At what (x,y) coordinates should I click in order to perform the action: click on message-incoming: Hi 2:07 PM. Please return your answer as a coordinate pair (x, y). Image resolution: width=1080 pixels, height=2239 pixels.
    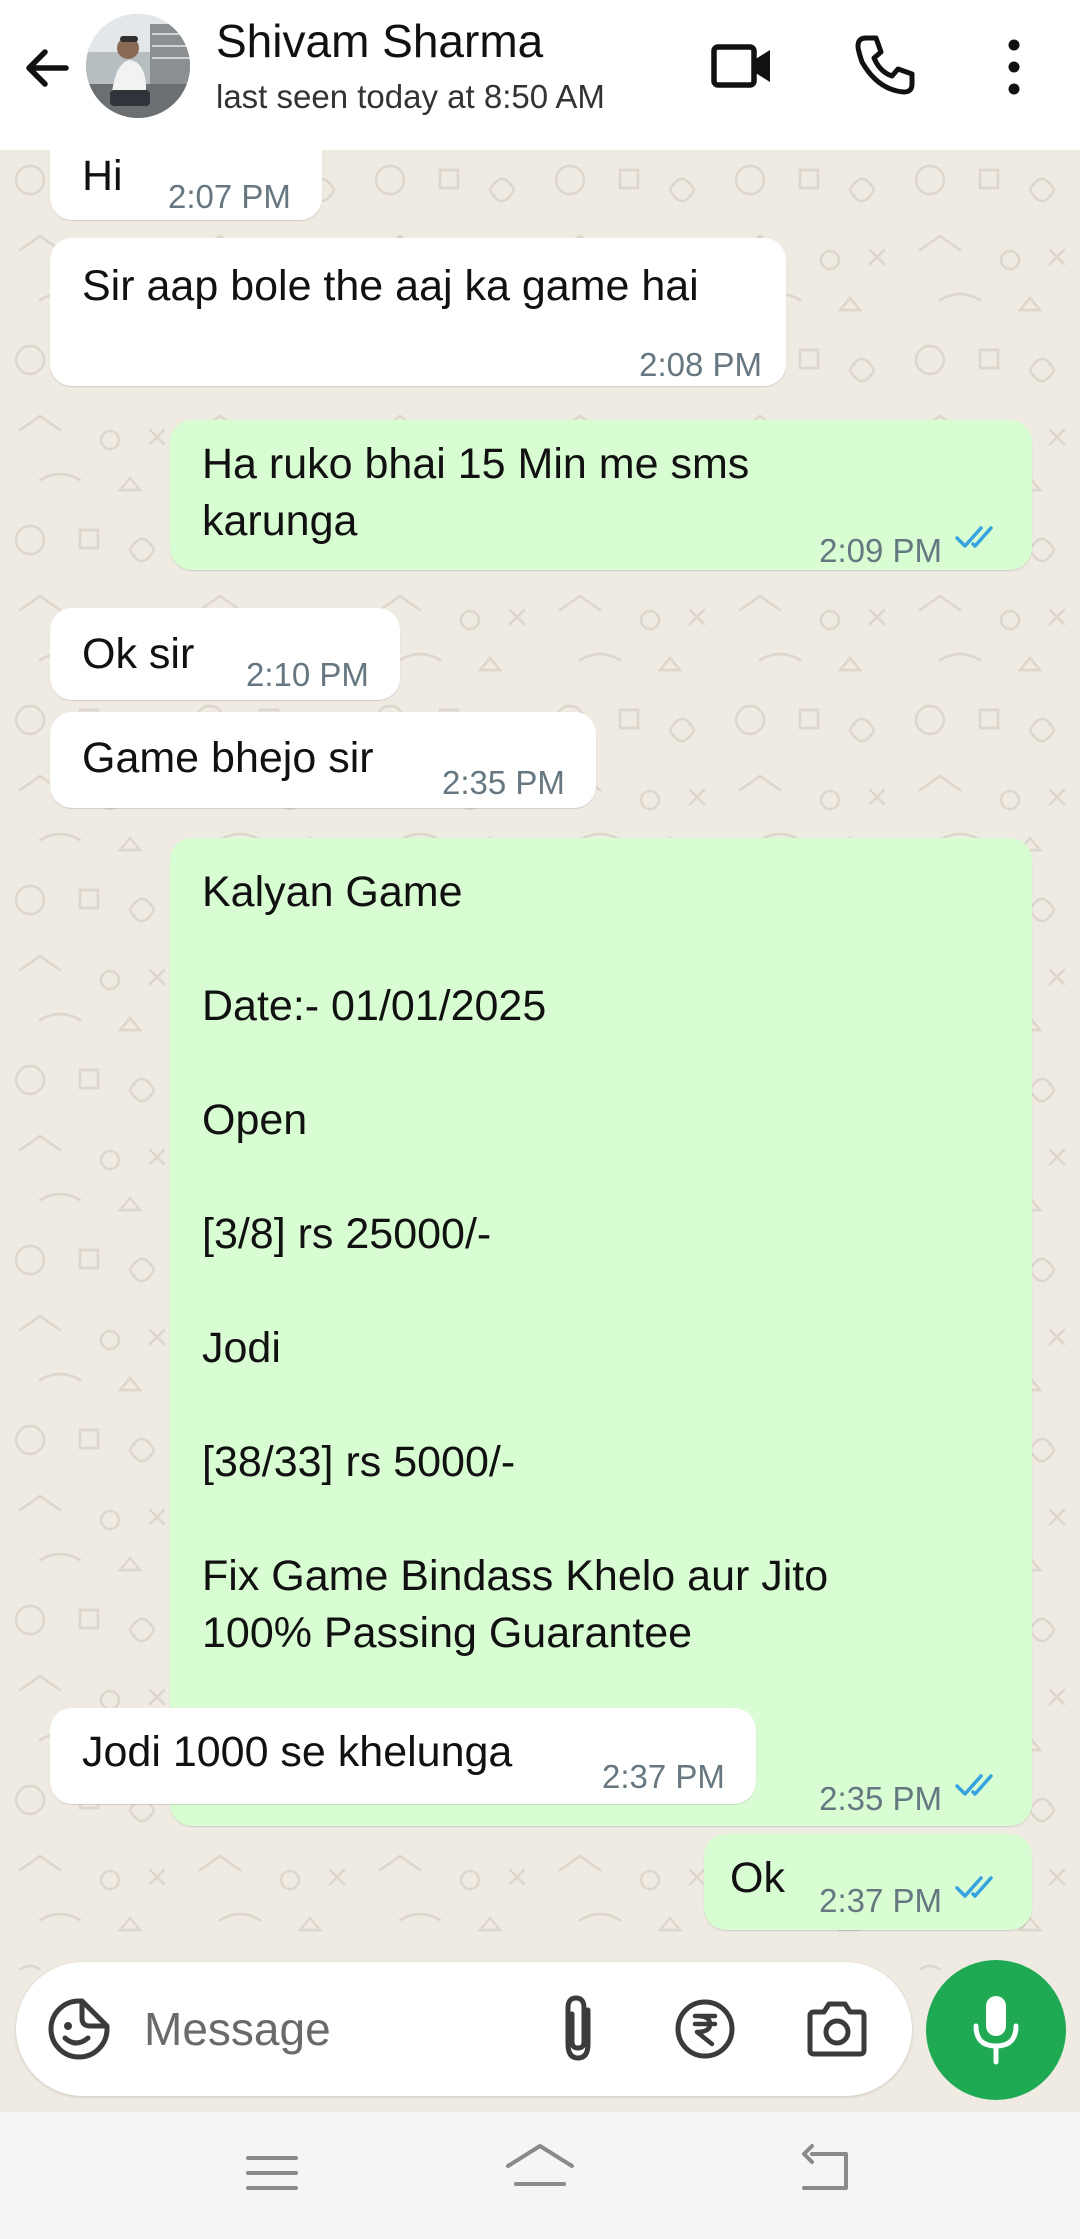
    Looking at the image, I should click on (186, 185).